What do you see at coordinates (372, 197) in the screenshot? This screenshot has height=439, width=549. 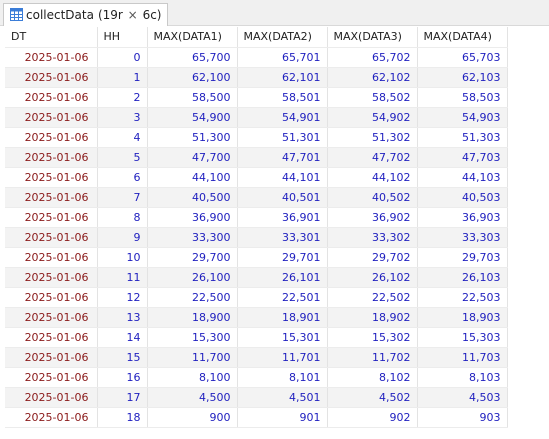 I see `max-data3-cell: 40,502` at bounding box center [372, 197].